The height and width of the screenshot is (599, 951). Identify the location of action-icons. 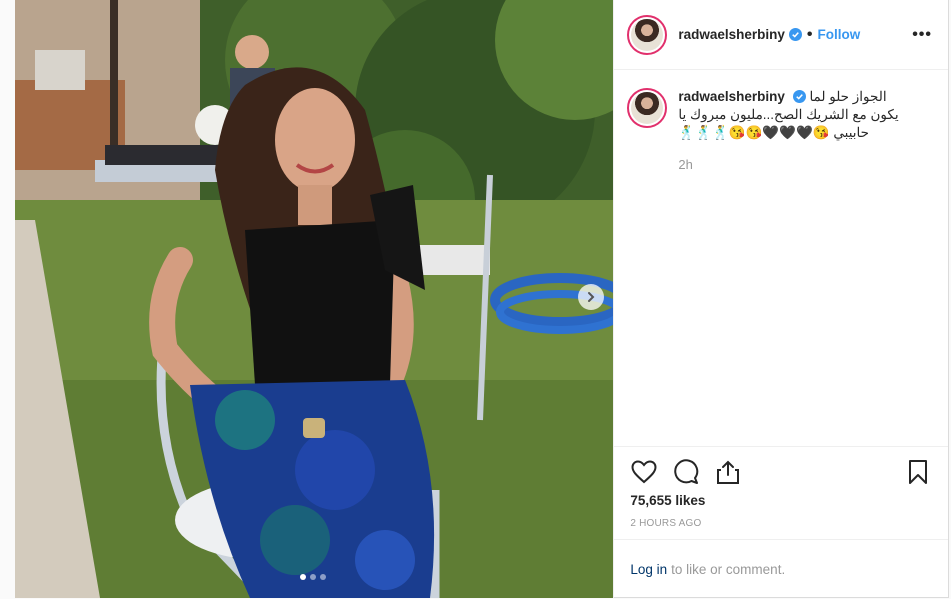
(781, 472).